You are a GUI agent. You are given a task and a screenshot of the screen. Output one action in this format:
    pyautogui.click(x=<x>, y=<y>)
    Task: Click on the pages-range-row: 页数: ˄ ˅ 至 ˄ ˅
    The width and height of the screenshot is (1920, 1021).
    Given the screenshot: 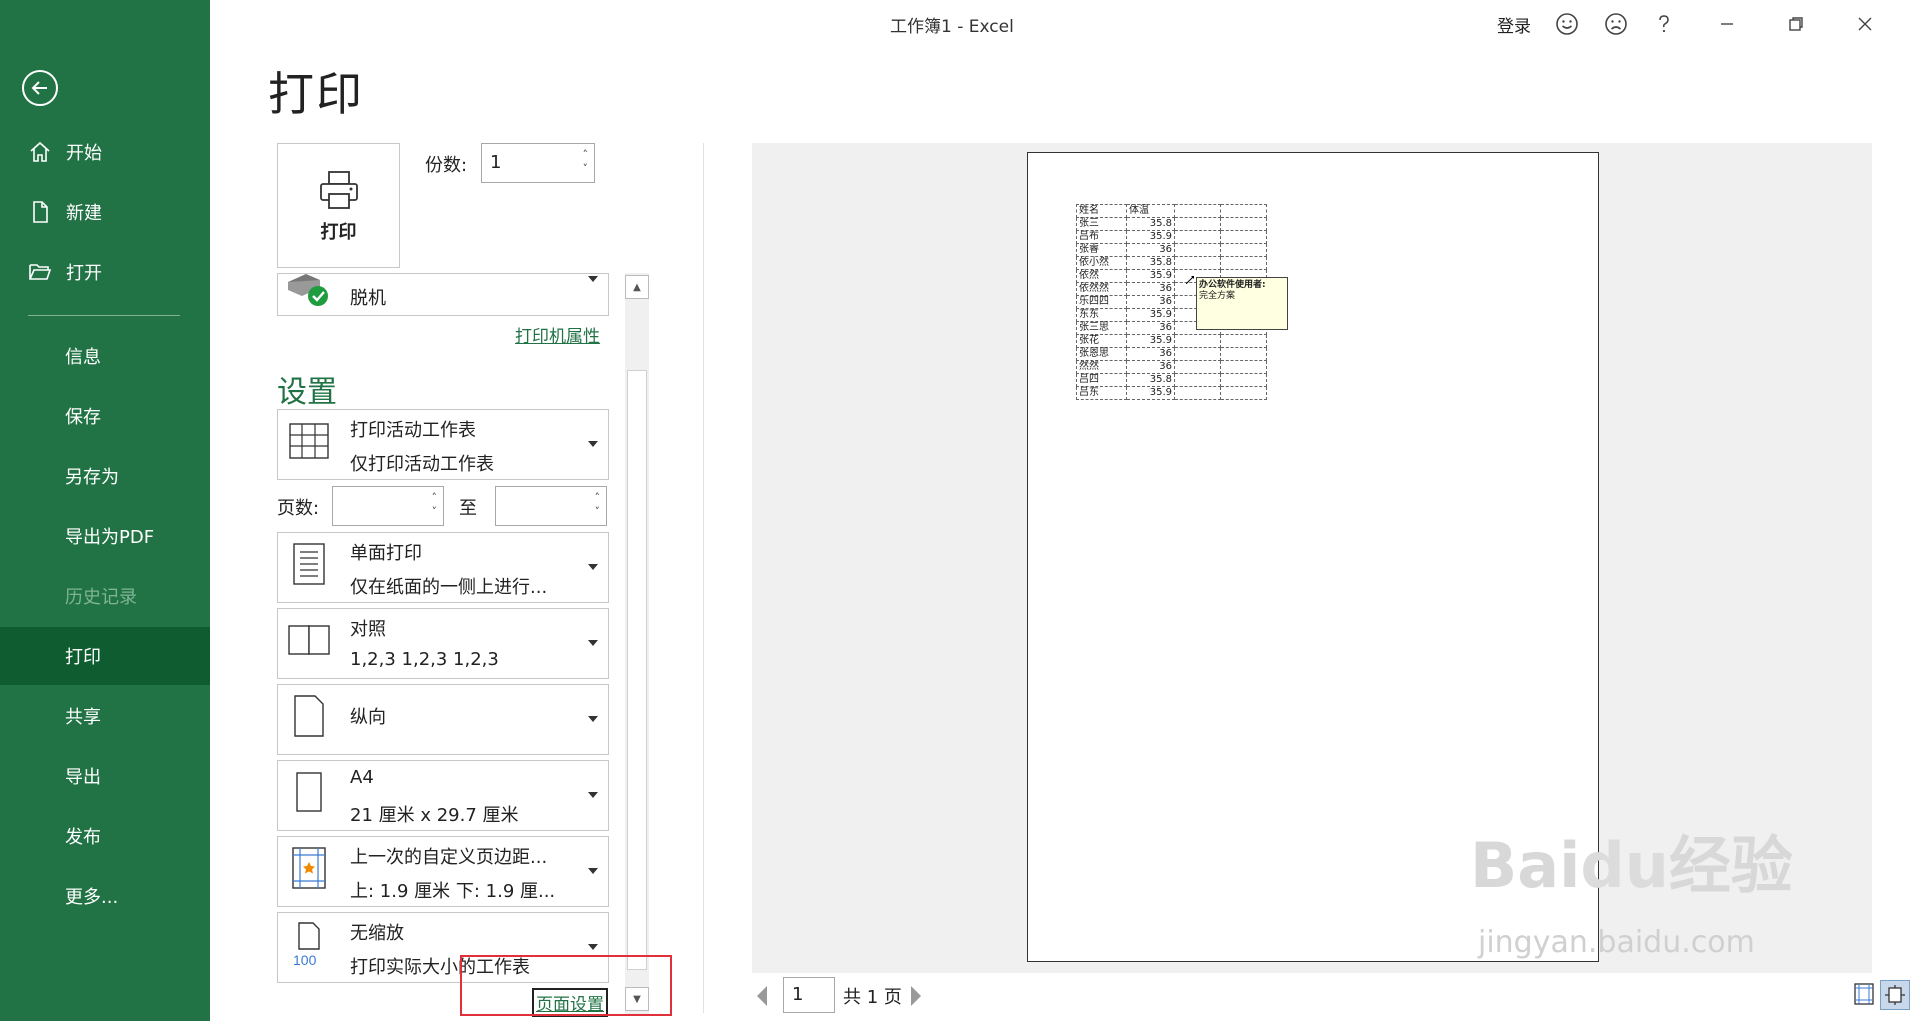 What is the action you would take?
    pyautogui.click(x=443, y=506)
    